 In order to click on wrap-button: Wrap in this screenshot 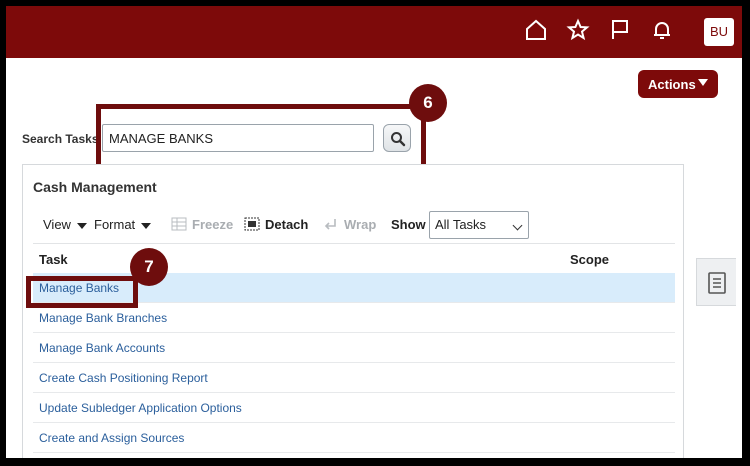, I will do `click(349, 224)`.